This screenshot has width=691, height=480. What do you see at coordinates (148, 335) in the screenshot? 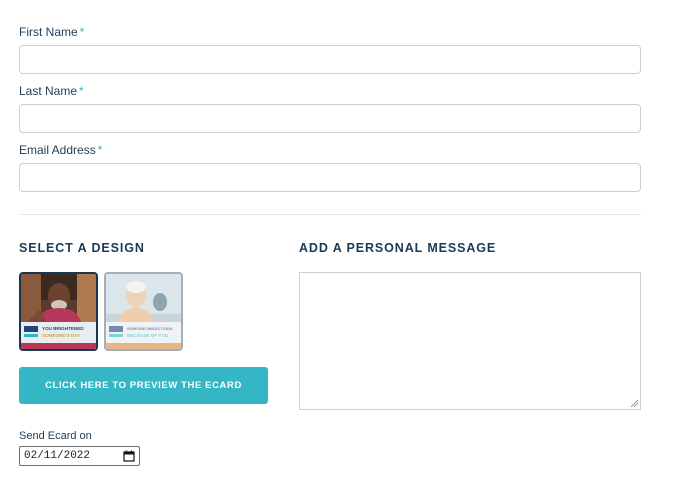
I see `design-2-line2: BECAUSE OF YOU` at bounding box center [148, 335].